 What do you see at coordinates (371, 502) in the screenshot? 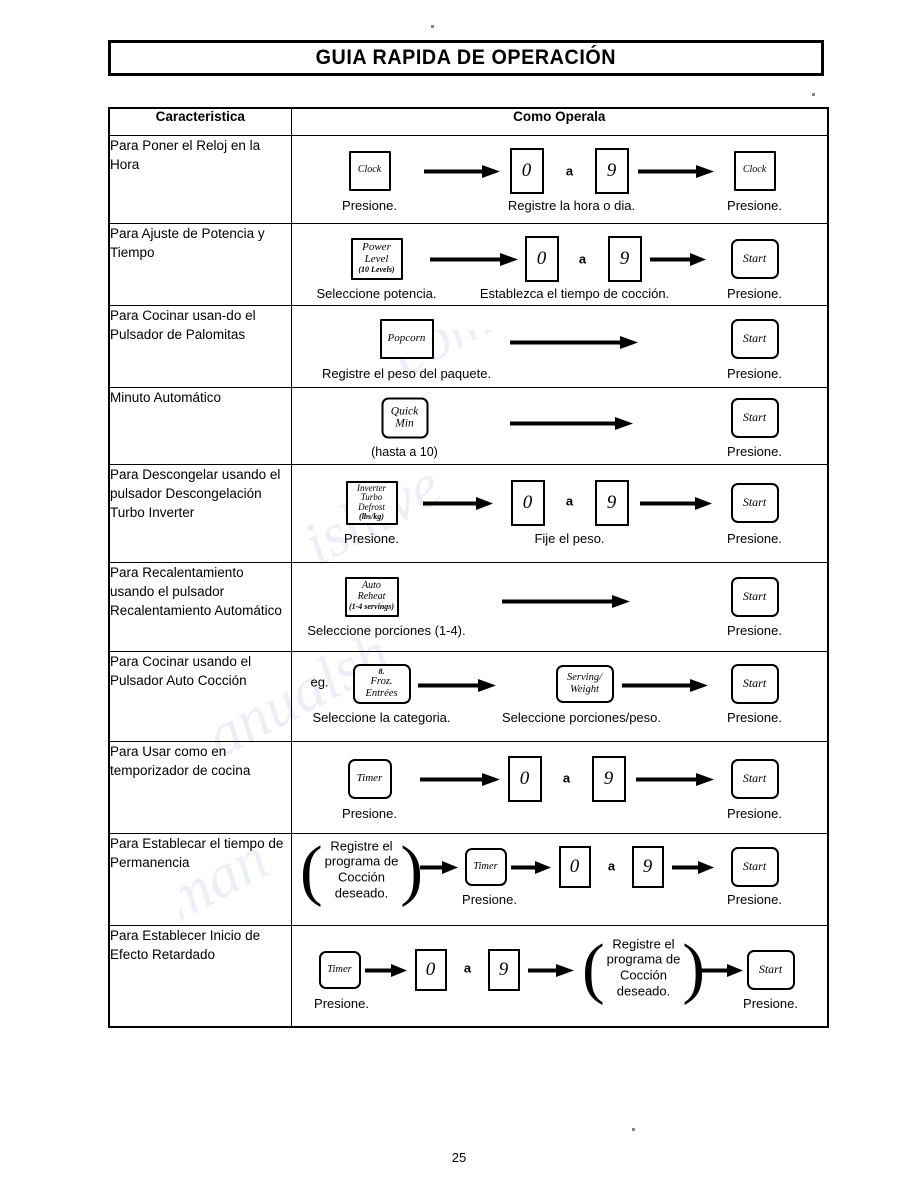
I see `inverter-turbo-defrost-key: Inverter Turbo Defrost (lbs/kg)` at bounding box center [371, 502].